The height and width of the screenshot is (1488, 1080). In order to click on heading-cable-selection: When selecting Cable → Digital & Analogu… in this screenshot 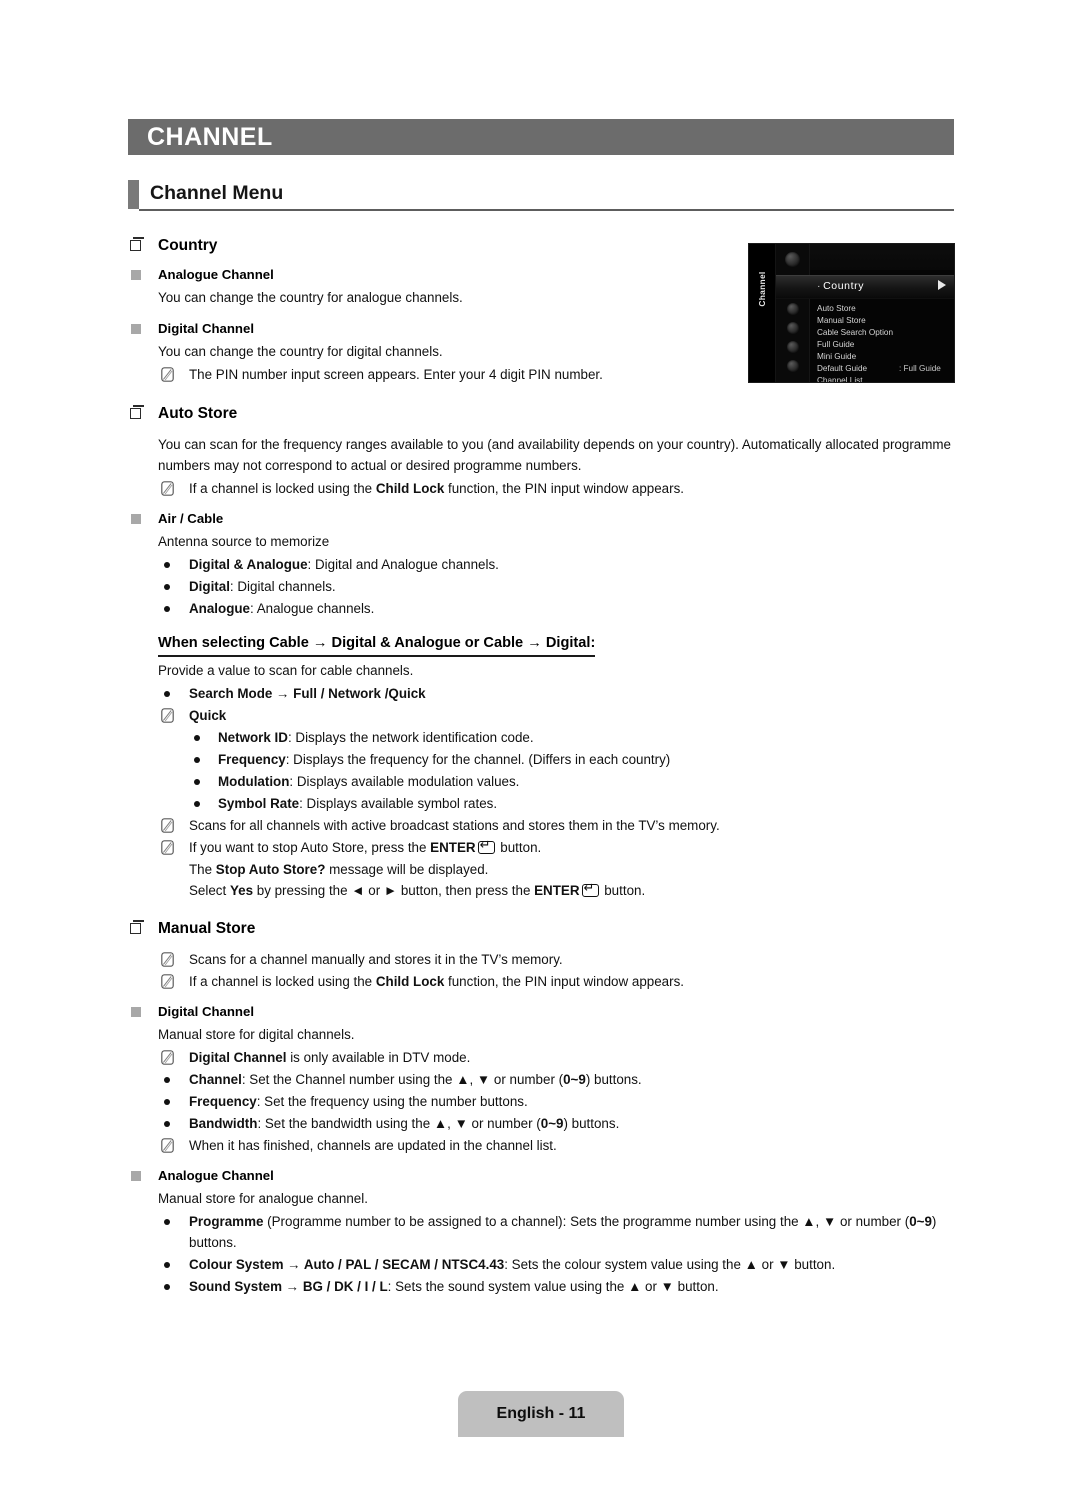, I will do `click(543, 645)`.